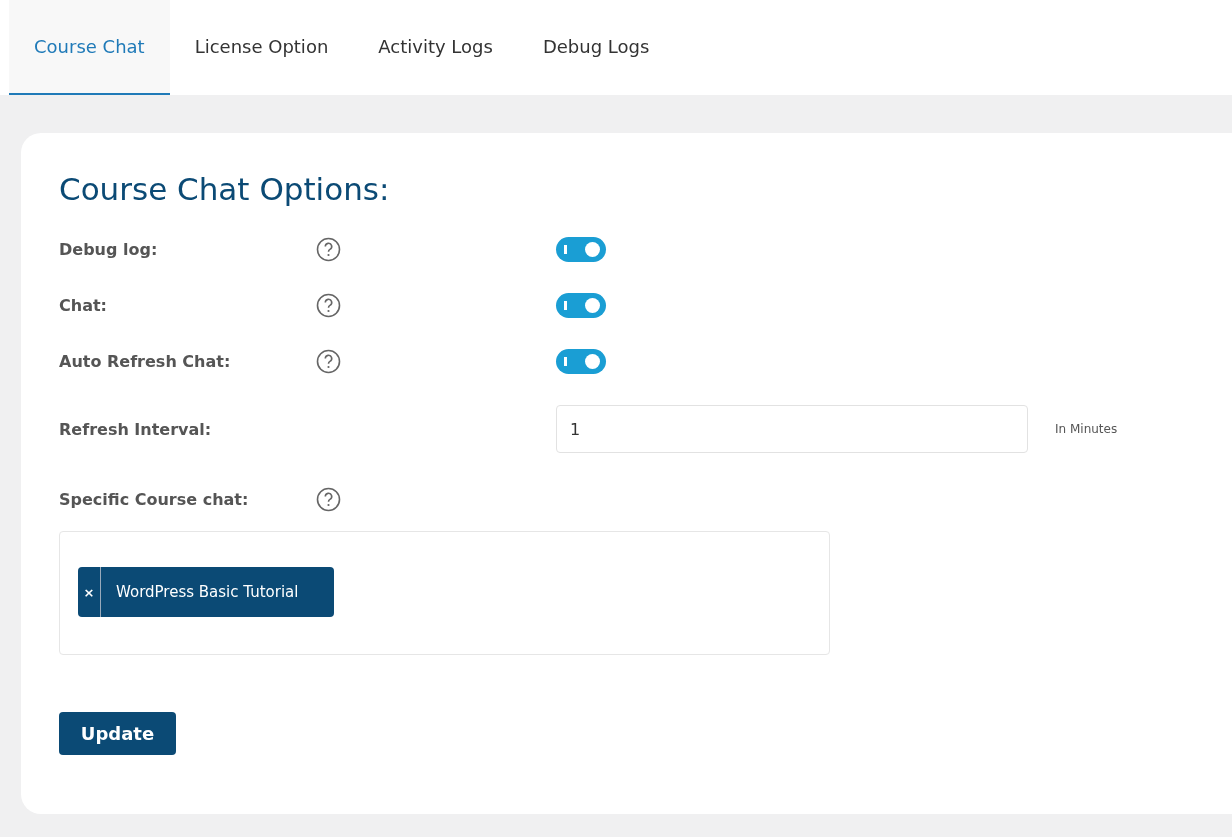 This screenshot has width=1232, height=837. What do you see at coordinates (207, 592) in the screenshot?
I see `tag-label: WordPress Basic Tutorial` at bounding box center [207, 592].